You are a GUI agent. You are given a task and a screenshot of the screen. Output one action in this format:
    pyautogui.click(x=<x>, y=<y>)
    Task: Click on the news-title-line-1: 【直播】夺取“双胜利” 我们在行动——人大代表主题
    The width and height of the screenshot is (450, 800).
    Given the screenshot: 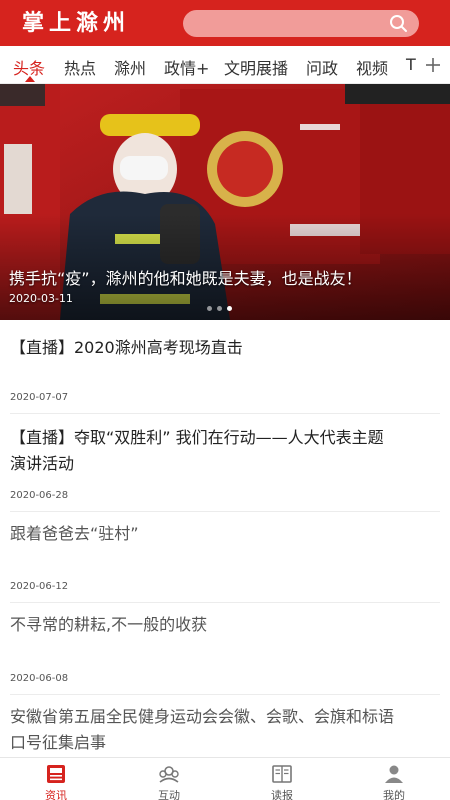 What is the action you would take?
    pyautogui.click(x=197, y=437)
    